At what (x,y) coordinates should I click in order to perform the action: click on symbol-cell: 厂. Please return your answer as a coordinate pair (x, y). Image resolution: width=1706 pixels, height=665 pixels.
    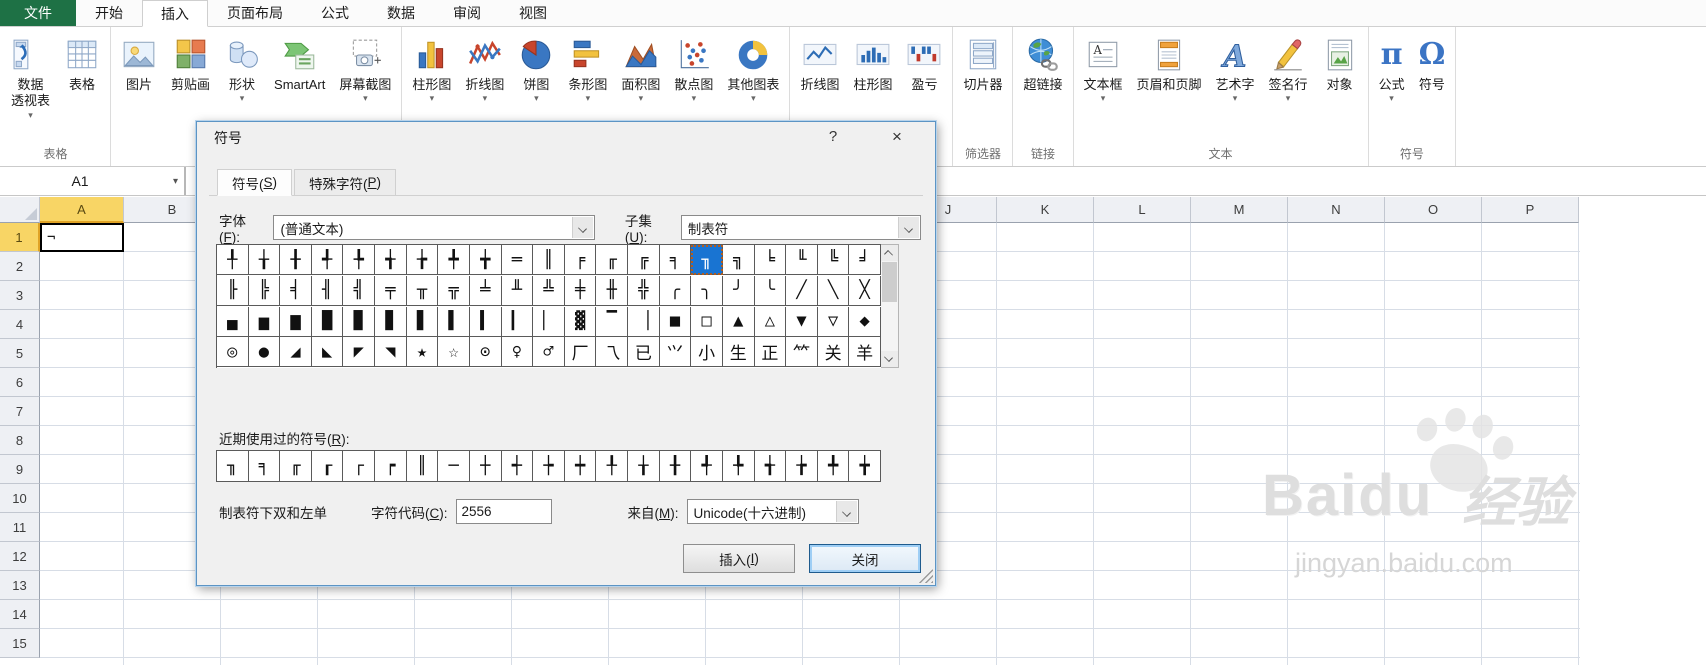
    Looking at the image, I should click on (580, 352).